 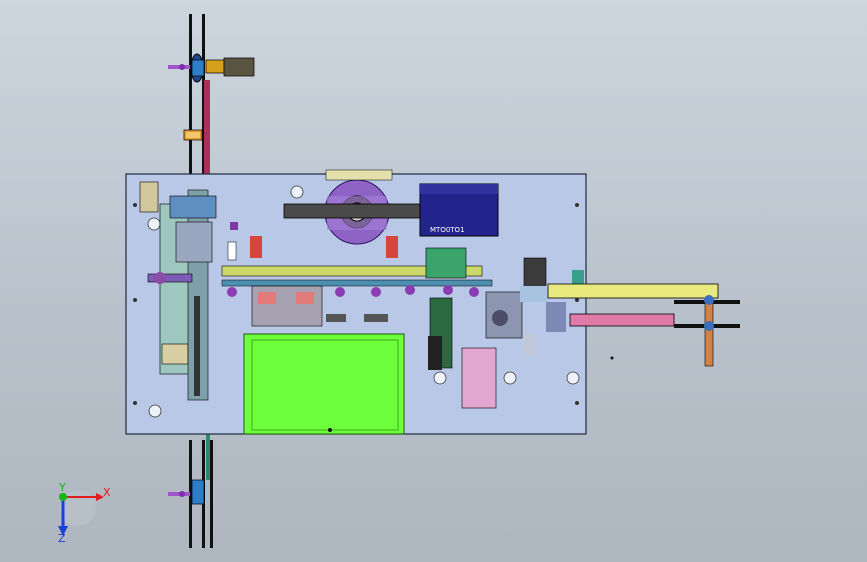 I want to click on orientation-triad: X Y Z, so click(x=84, y=513).